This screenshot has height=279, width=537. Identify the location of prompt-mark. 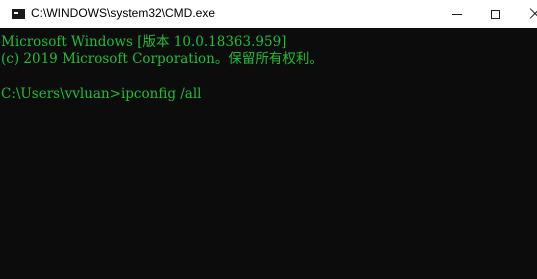
(16, 13).